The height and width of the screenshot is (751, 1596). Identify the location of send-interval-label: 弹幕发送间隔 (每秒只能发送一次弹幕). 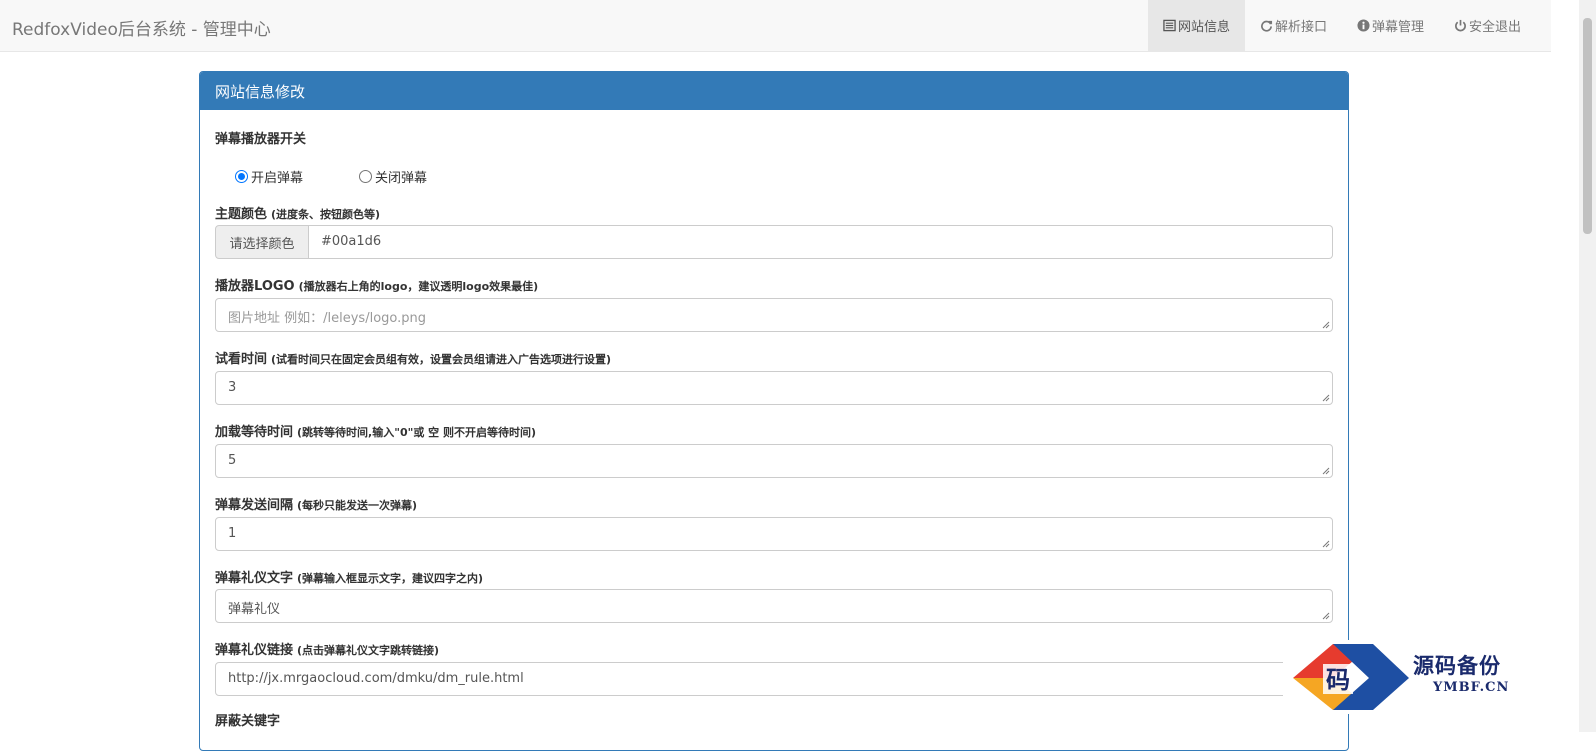
(316, 503).